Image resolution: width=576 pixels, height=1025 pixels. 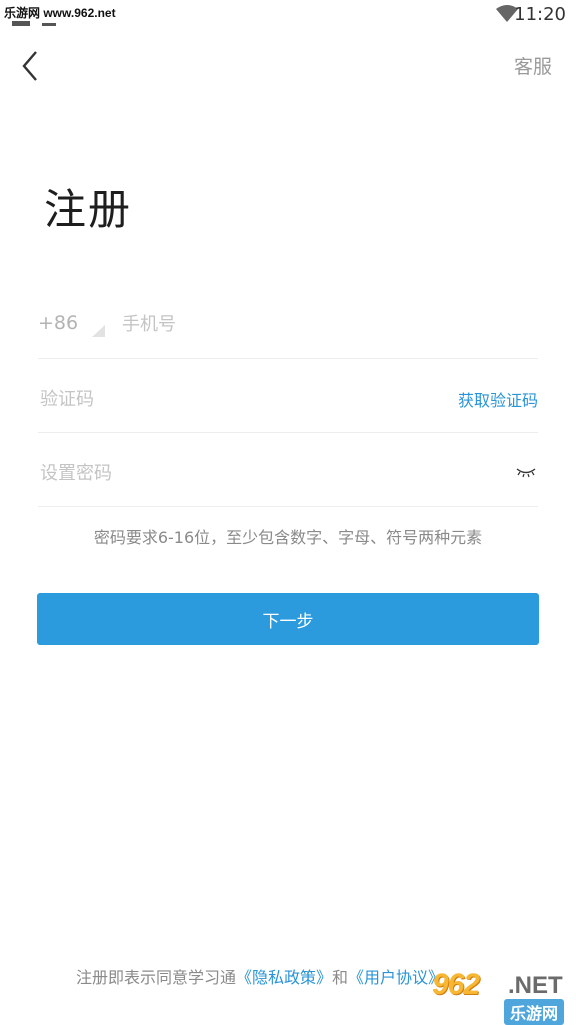 What do you see at coordinates (340, 977) in the screenshot?
I see `footer-and: 和` at bounding box center [340, 977].